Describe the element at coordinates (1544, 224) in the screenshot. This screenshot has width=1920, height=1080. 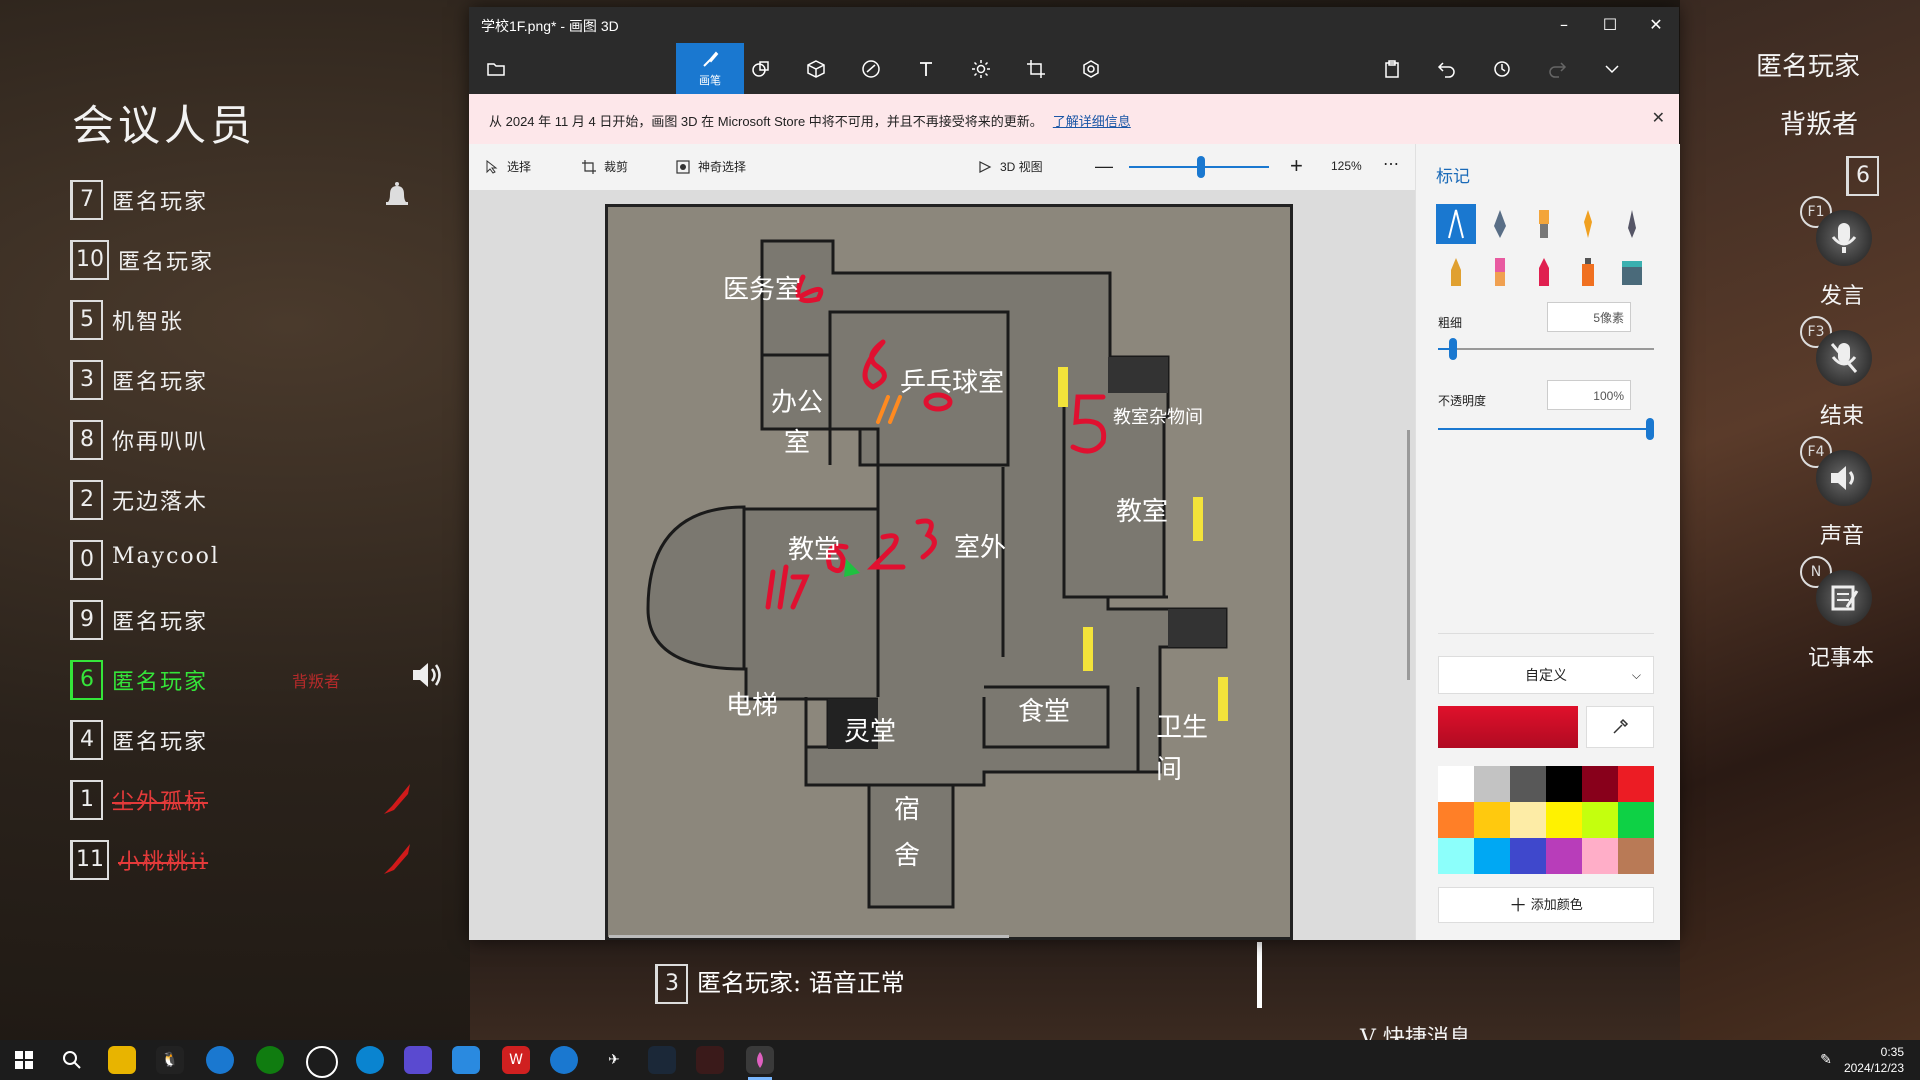
I see `oil-brush` at that location.